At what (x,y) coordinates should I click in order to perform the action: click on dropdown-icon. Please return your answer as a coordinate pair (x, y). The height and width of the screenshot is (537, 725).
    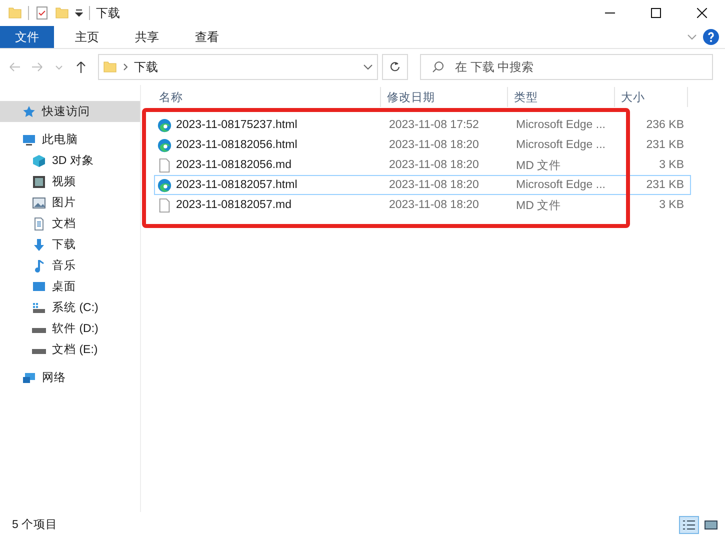
    Looking at the image, I should click on (79, 13).